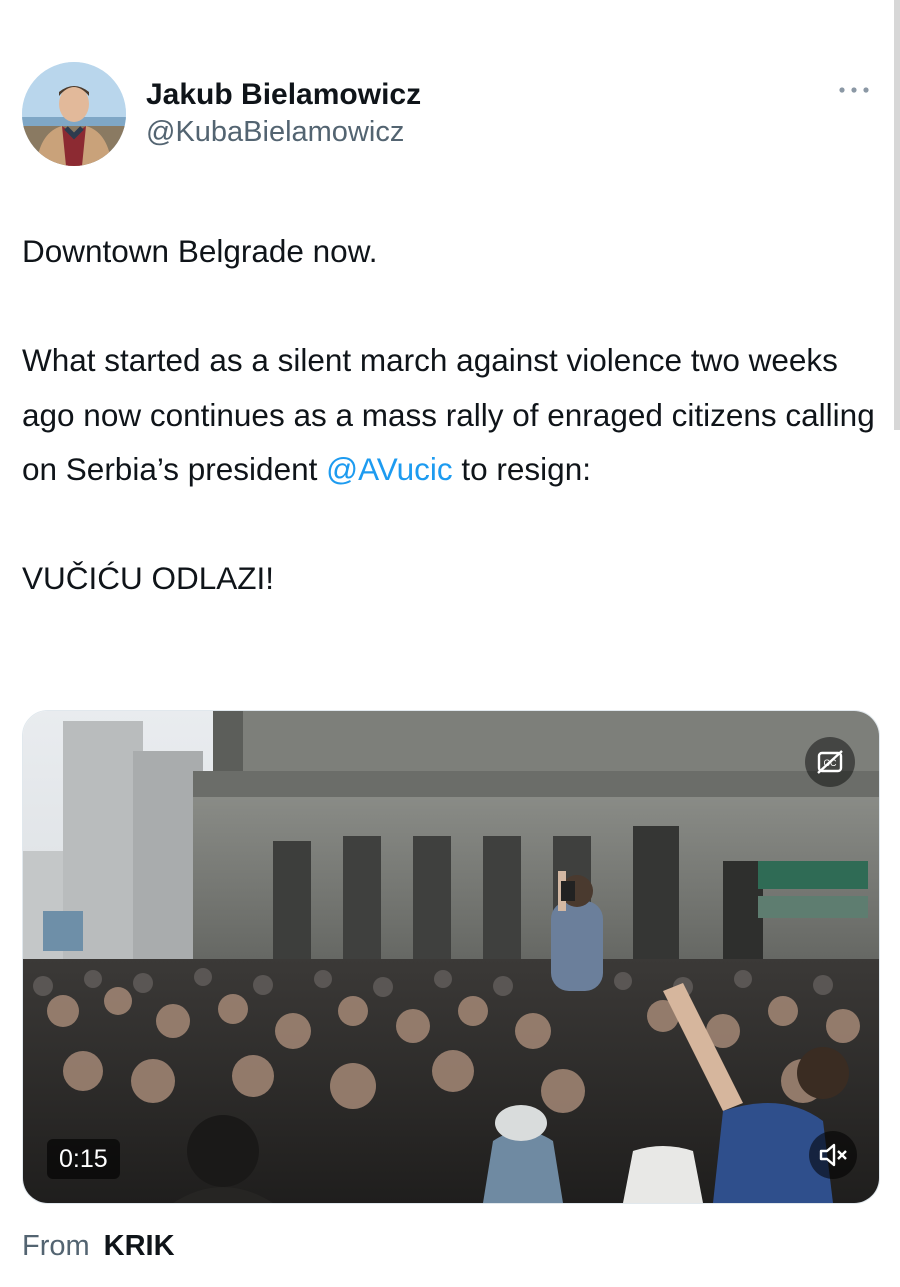 Image resolution: width=900 pixels, height=1287 pixels. I want to click on media-source: From KRIK, so click(98, 1246).